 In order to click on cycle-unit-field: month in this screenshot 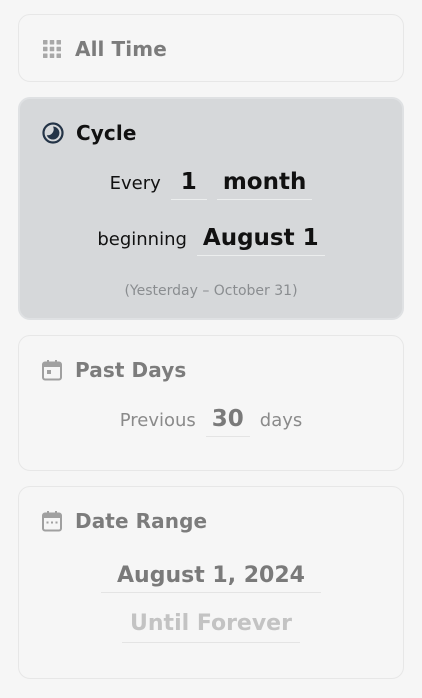, I will do `click(264, 184)`.